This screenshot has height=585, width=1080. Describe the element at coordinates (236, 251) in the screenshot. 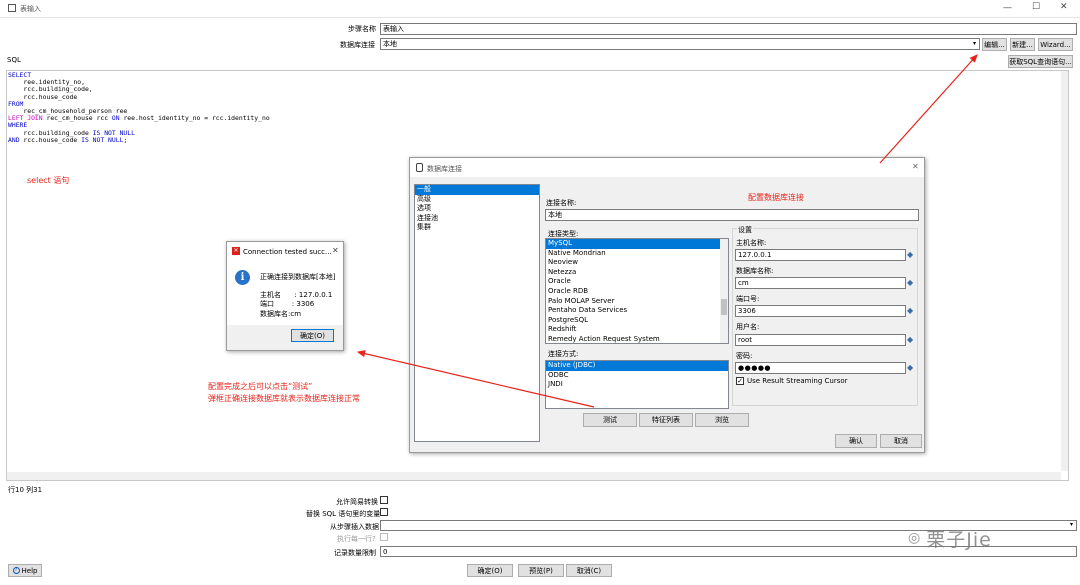

I see `error-app-icon: ✕` at that location.